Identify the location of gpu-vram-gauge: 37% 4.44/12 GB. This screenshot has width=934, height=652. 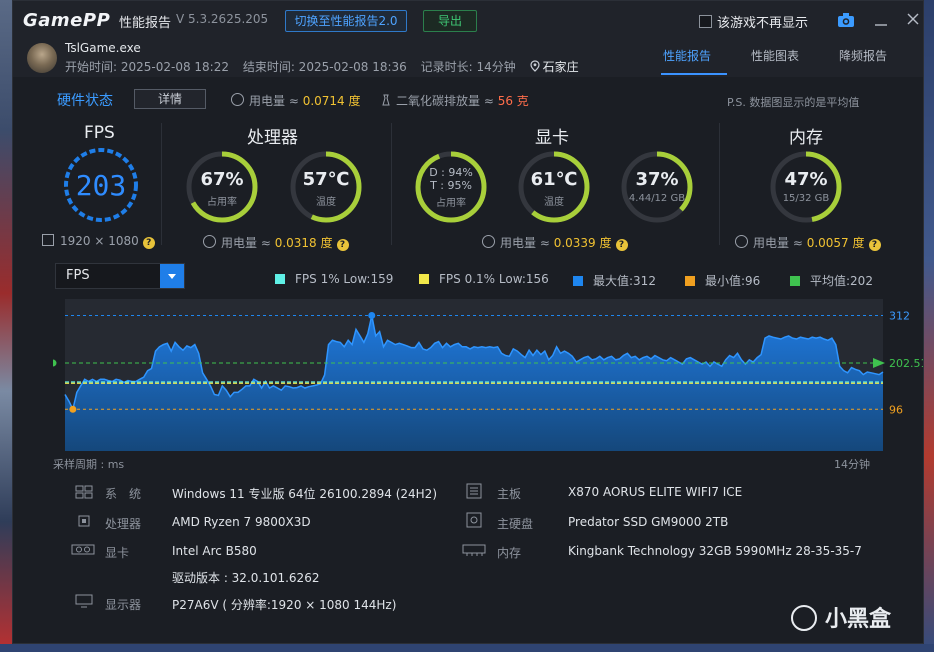
(657, 187).